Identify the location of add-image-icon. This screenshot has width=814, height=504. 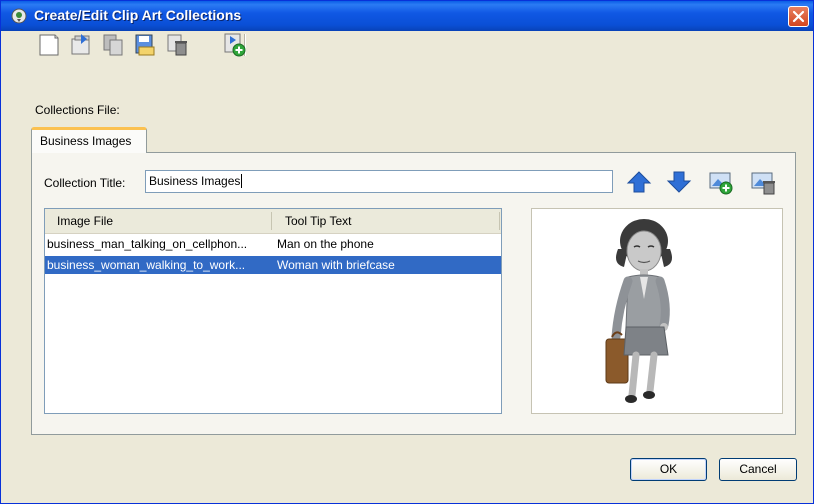
(721, 183).